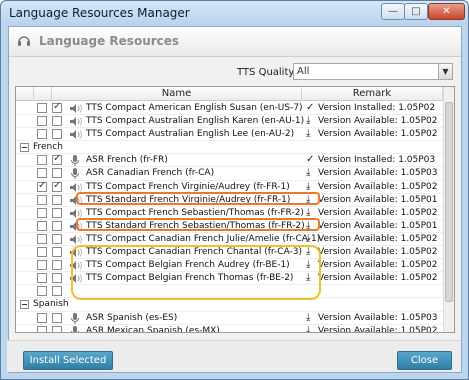  What do you see at coordinates (424, 360) in the screenshot?
I see `close-button: Close` at bounding box center [424, 360].